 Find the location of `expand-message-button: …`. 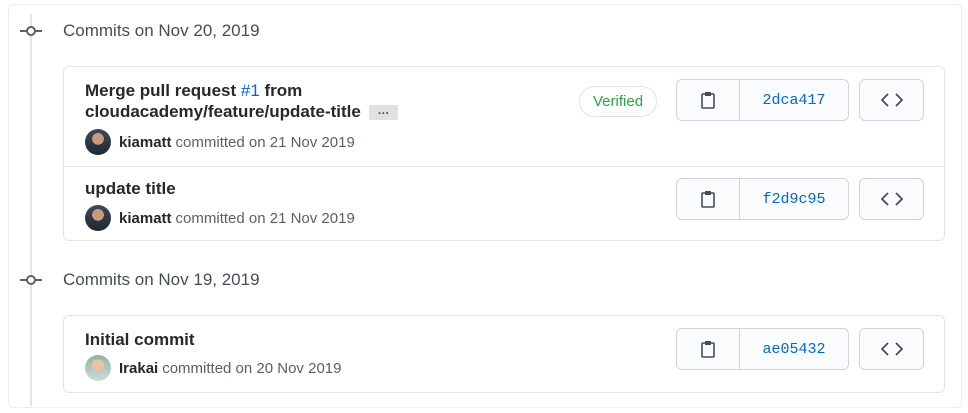

expand-message-button: … is located at coordinates (383, 112).